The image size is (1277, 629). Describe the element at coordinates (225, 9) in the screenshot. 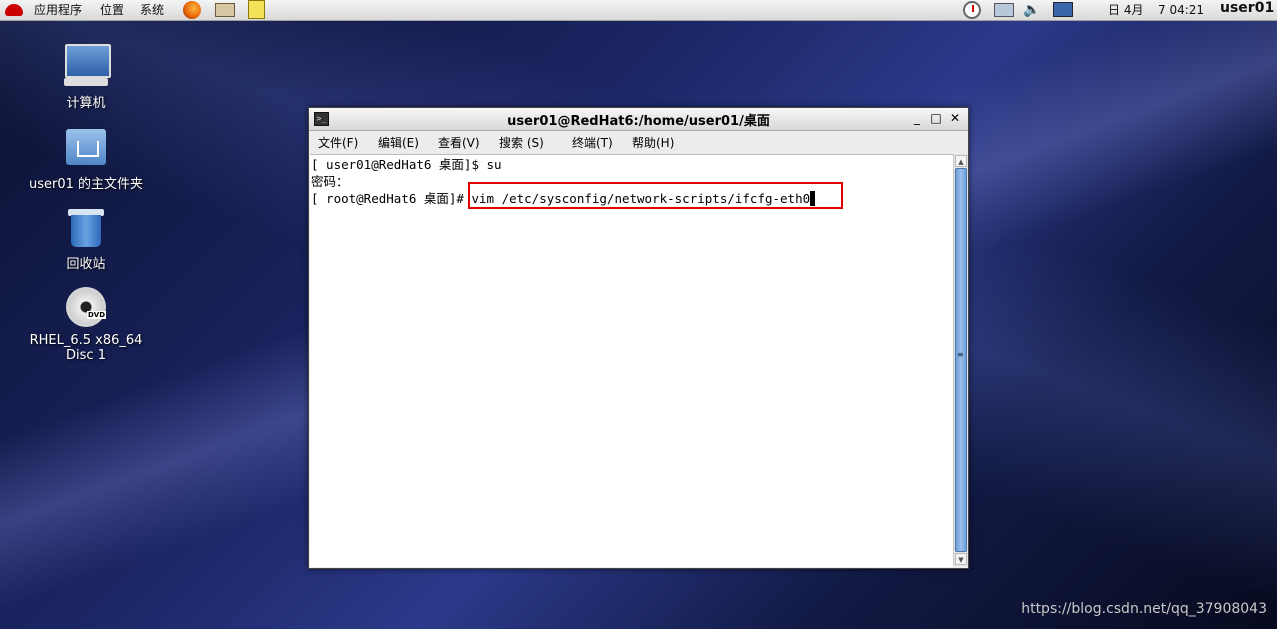

I see `mail-client-icon` at that location.